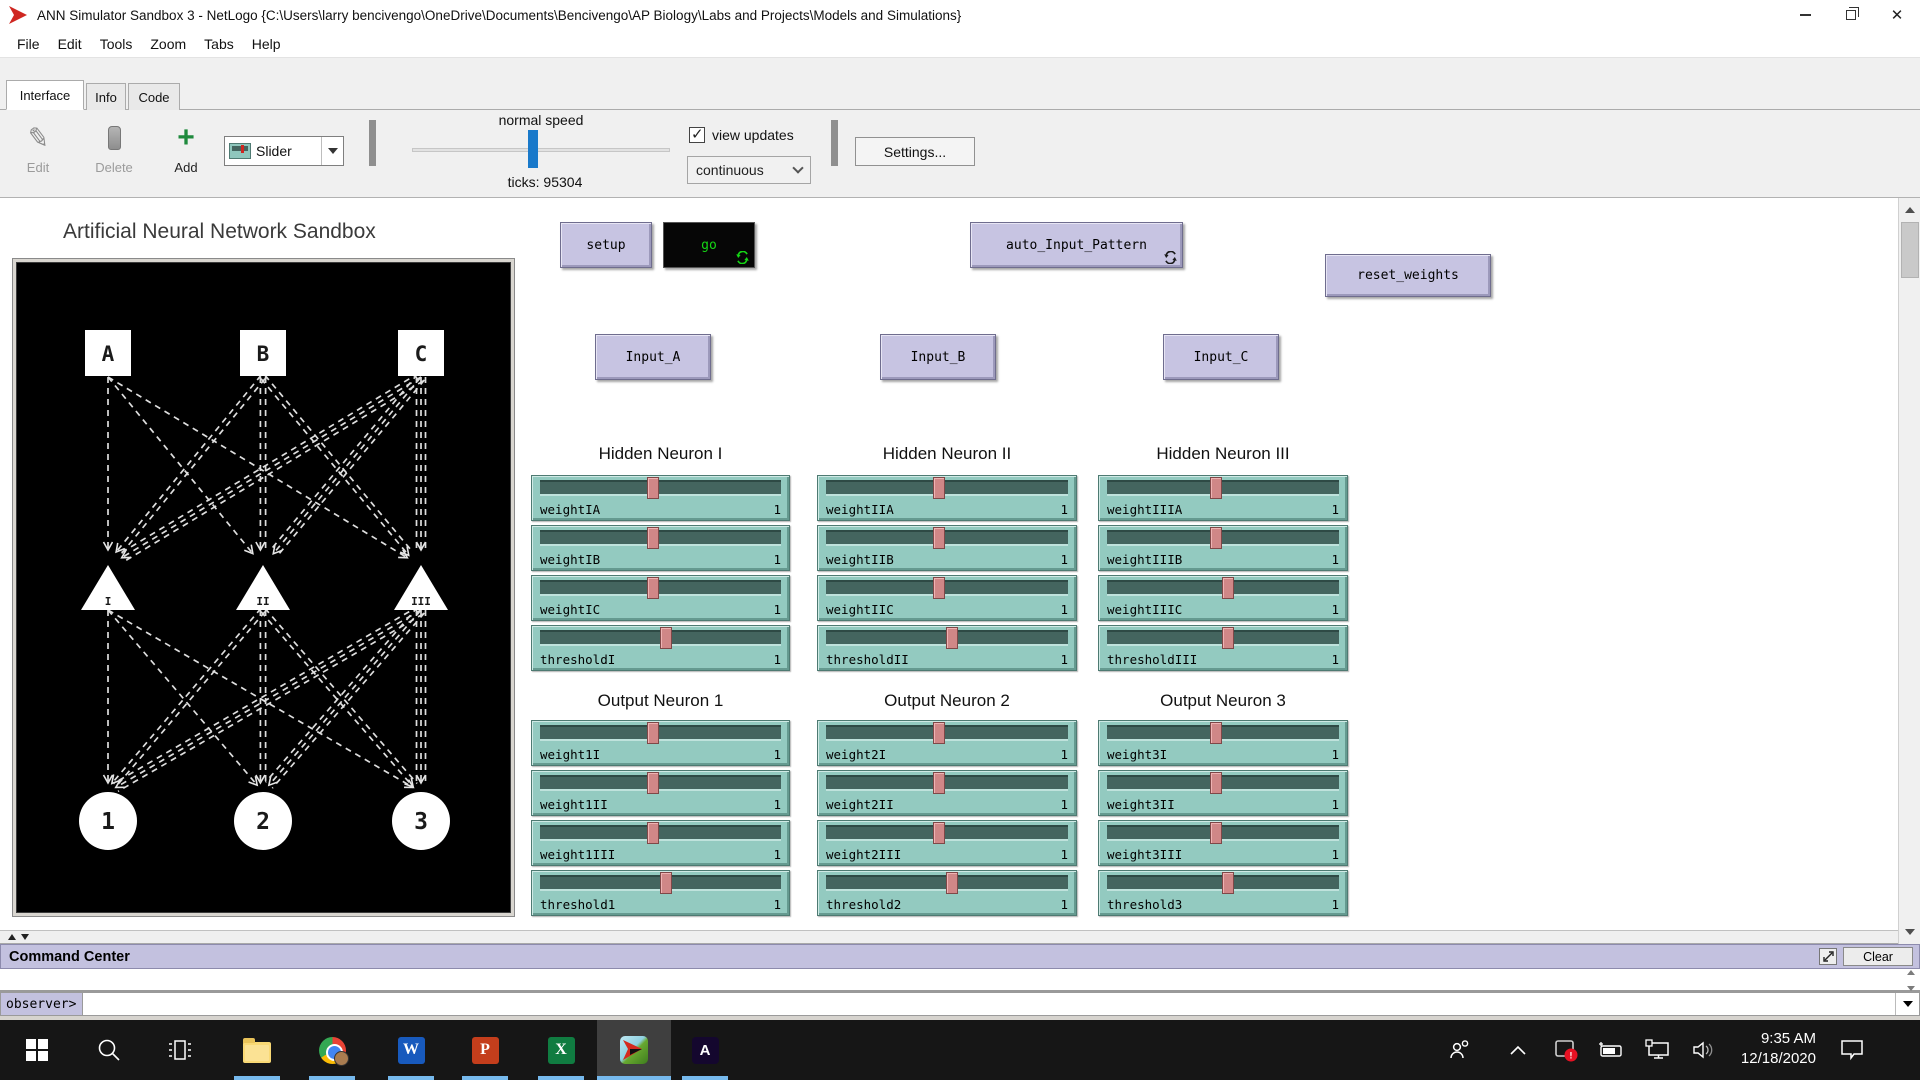 The width and height of the screenshot is (1920, 1080). What do you see at coordinates (180, 1050) in the screenshot?
I see `task-view-button` at bounding box center [180, 1050].